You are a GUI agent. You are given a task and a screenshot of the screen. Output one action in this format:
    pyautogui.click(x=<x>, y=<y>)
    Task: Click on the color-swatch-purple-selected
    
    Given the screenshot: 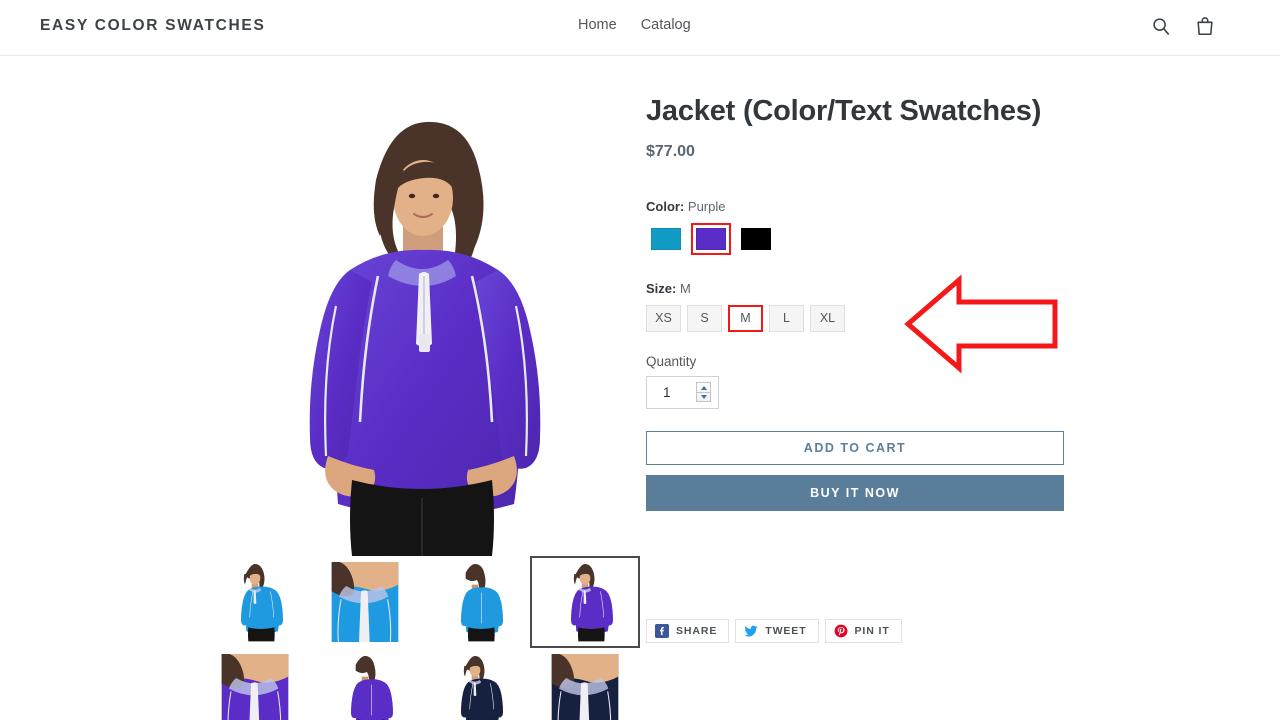 What is the action you would take?
    pyautogui.click(x=711, y=238)
    